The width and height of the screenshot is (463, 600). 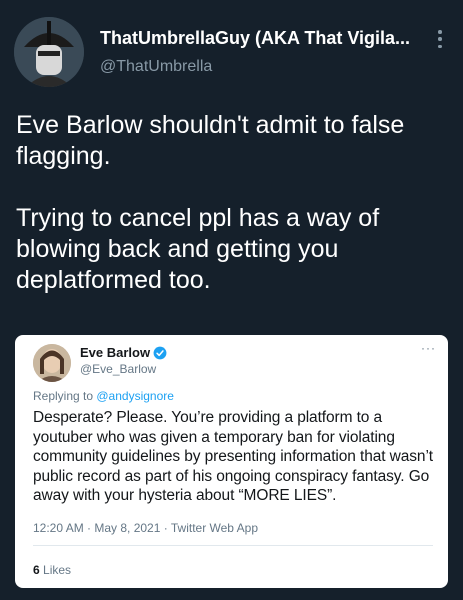 What do you see at coordinates (118, 369) in the screenshot?
I see `embedded-handle: @Eve_Barlow` at bounding box center [118, 369].